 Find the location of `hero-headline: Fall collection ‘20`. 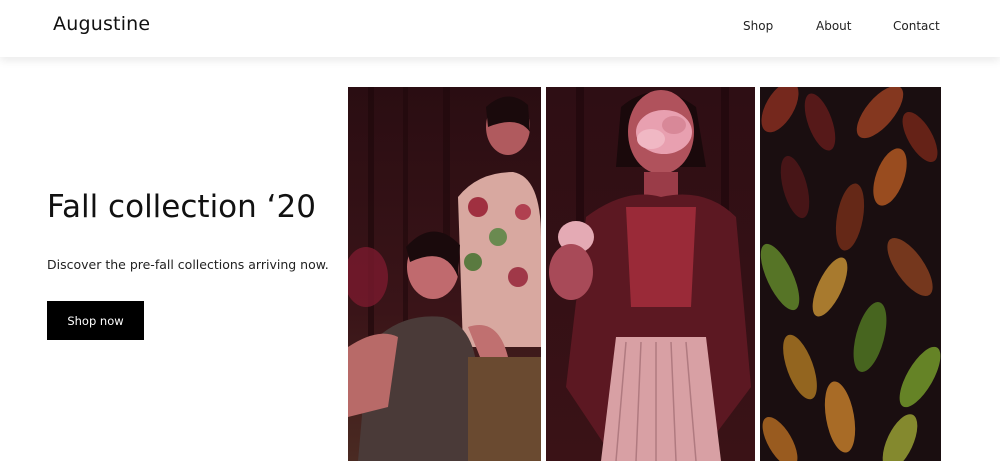

hero-headline: Fall collection ‘20 is located at coordinates (181, 207).